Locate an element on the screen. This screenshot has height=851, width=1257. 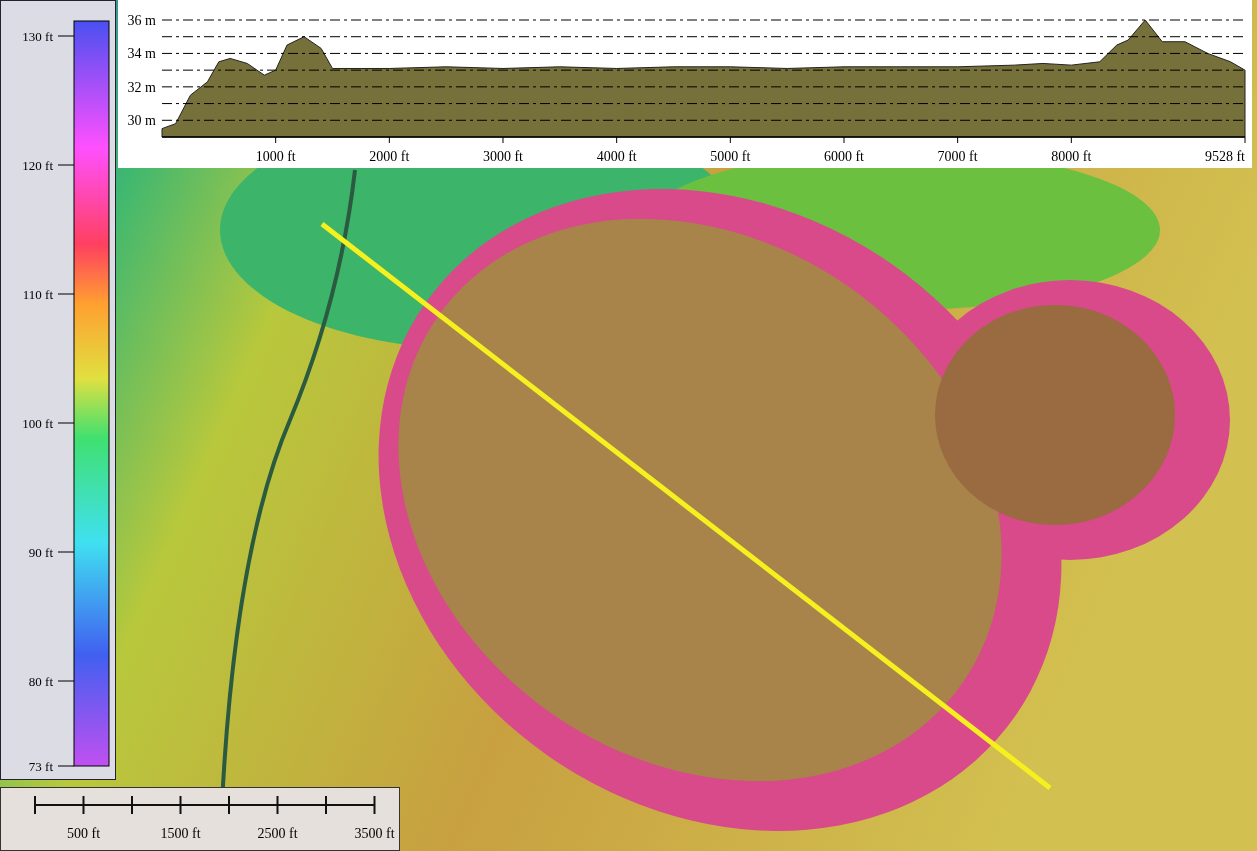
x-axis-label: 6000 ft is located at coordinates (843, 156).